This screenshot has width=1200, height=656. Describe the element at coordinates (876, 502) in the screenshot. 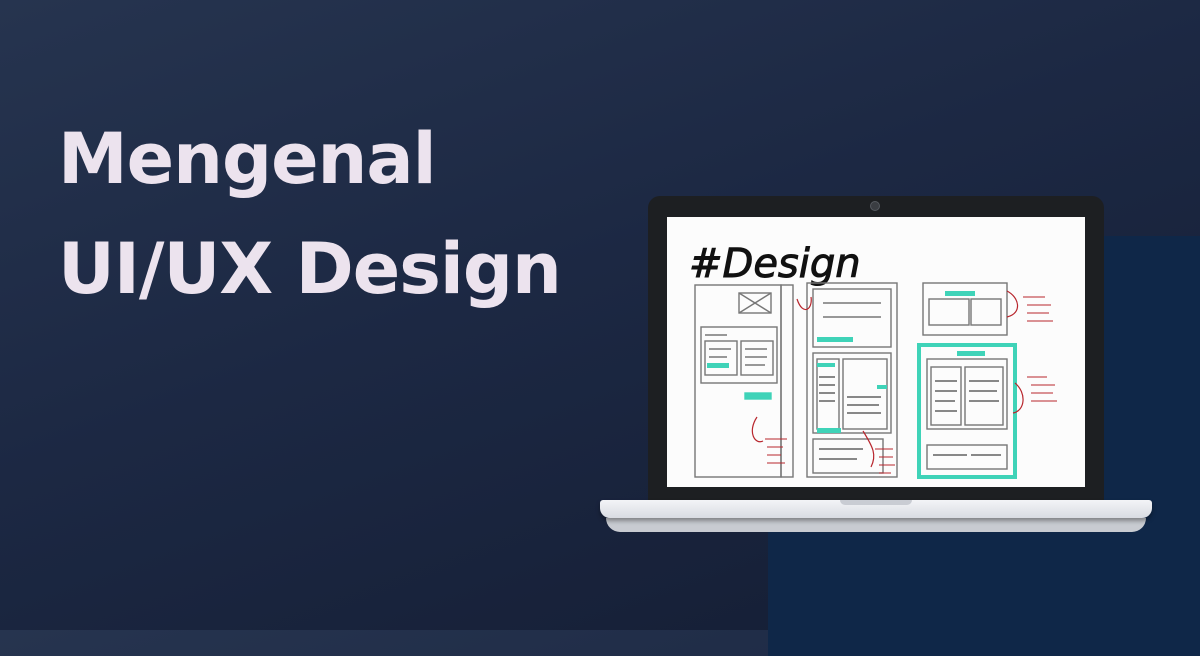

I see `laptop-notch` at that location.